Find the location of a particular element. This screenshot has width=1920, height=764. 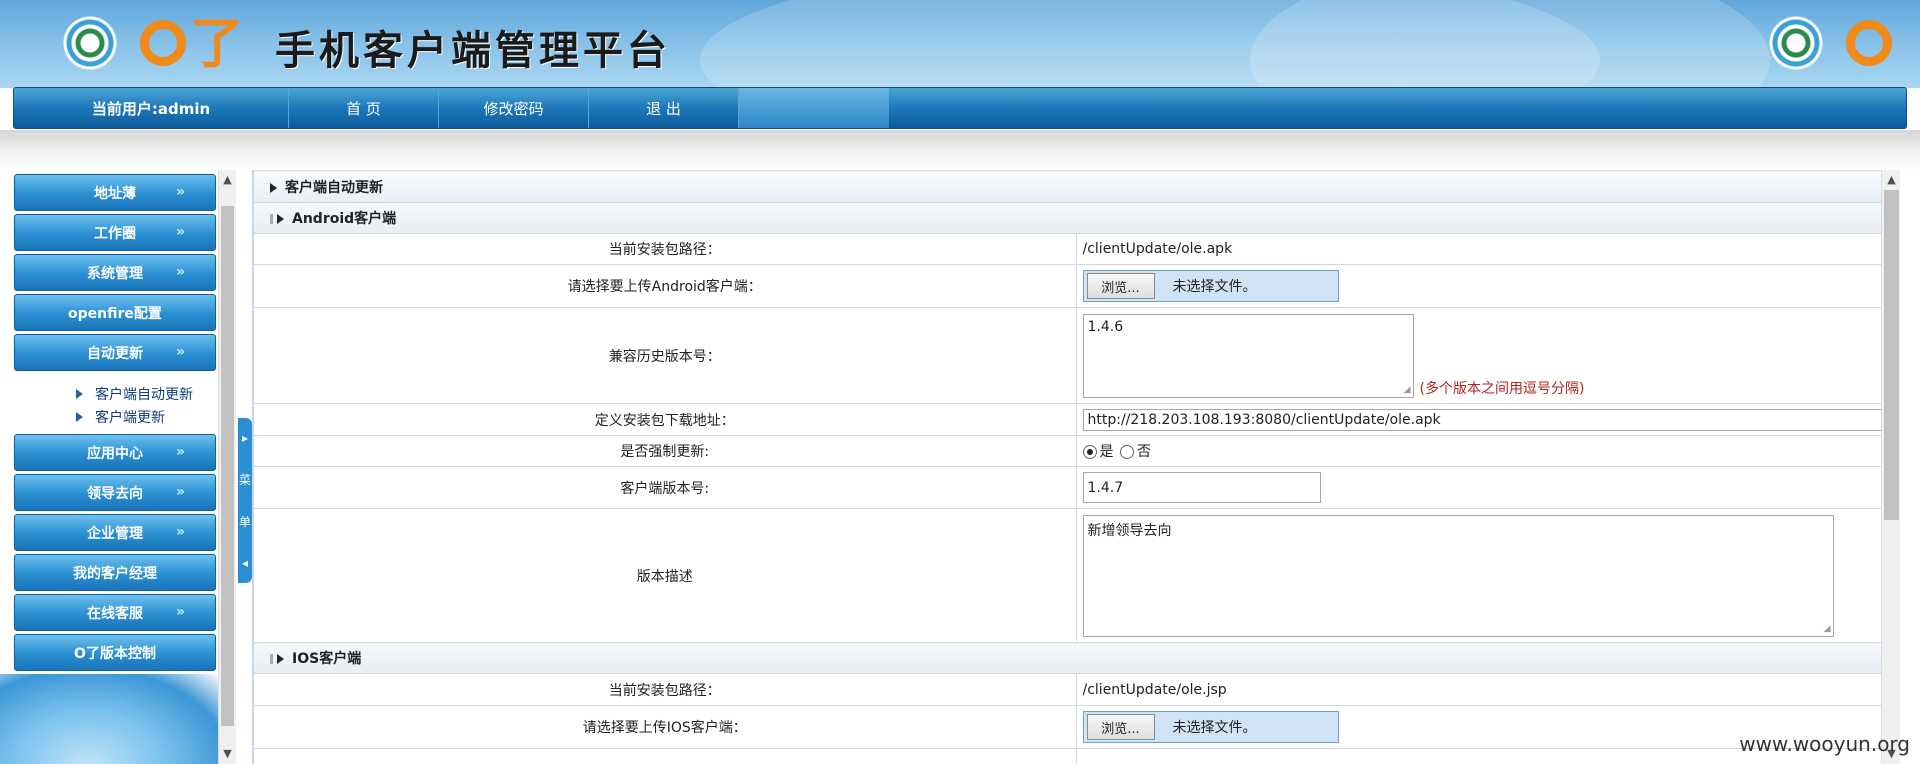

sidebar-item-openfire: openfire配置 is located at coordinates (115, 312).